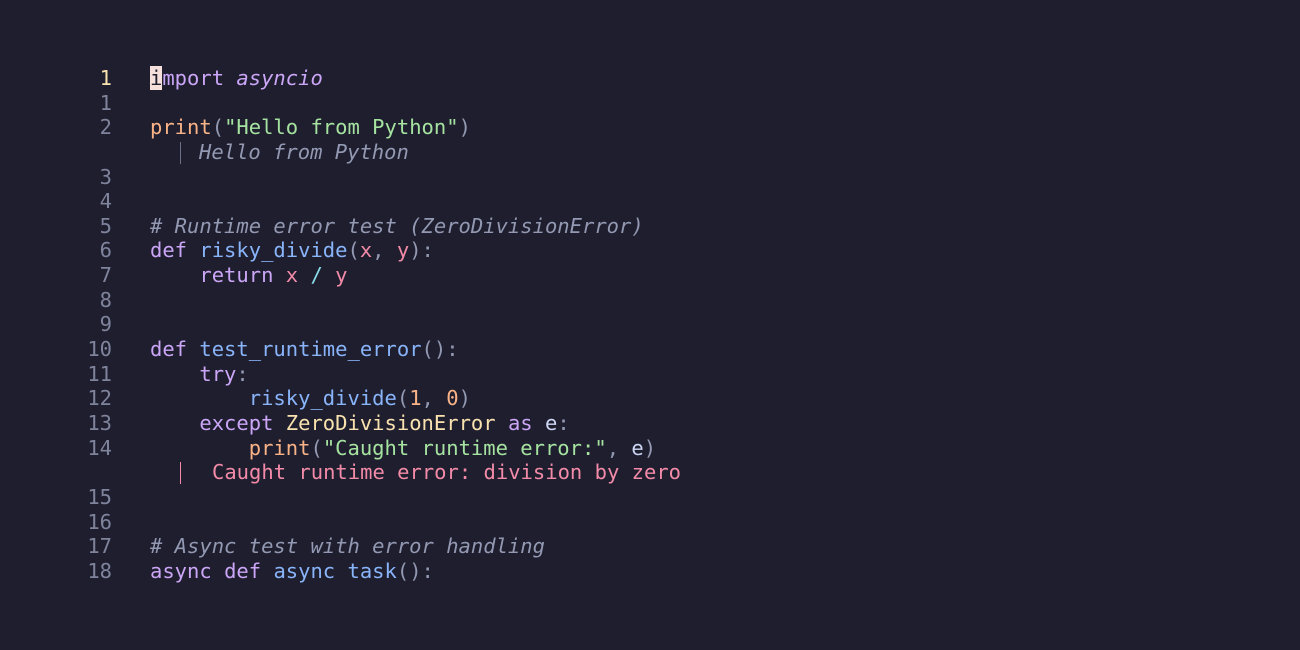 The height and width of the screenshot is (650, 1300). I want to click on code-token: async, so click(181, 570).